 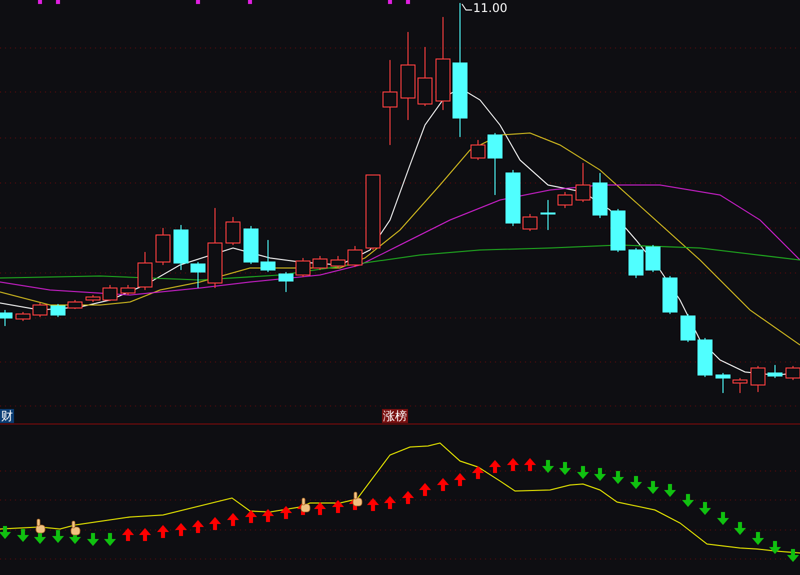 What do you see at coordinates (490, 8) in the screenshot?
I see `peak-price-label: 11.00` at bounding box center [490, 8].